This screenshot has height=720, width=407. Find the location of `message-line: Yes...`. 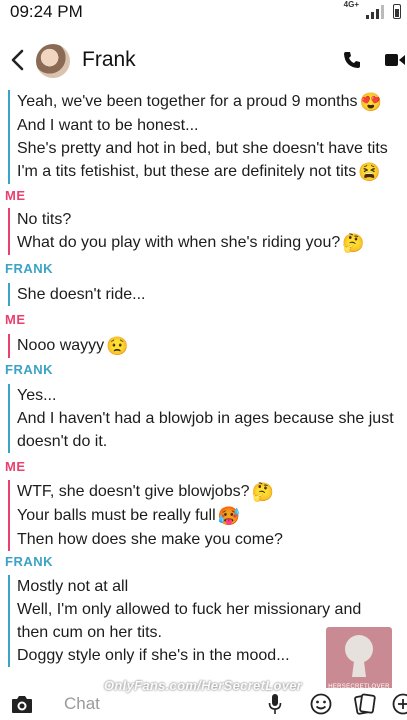

message-line: Yes... is located at coordinates (37, 395).